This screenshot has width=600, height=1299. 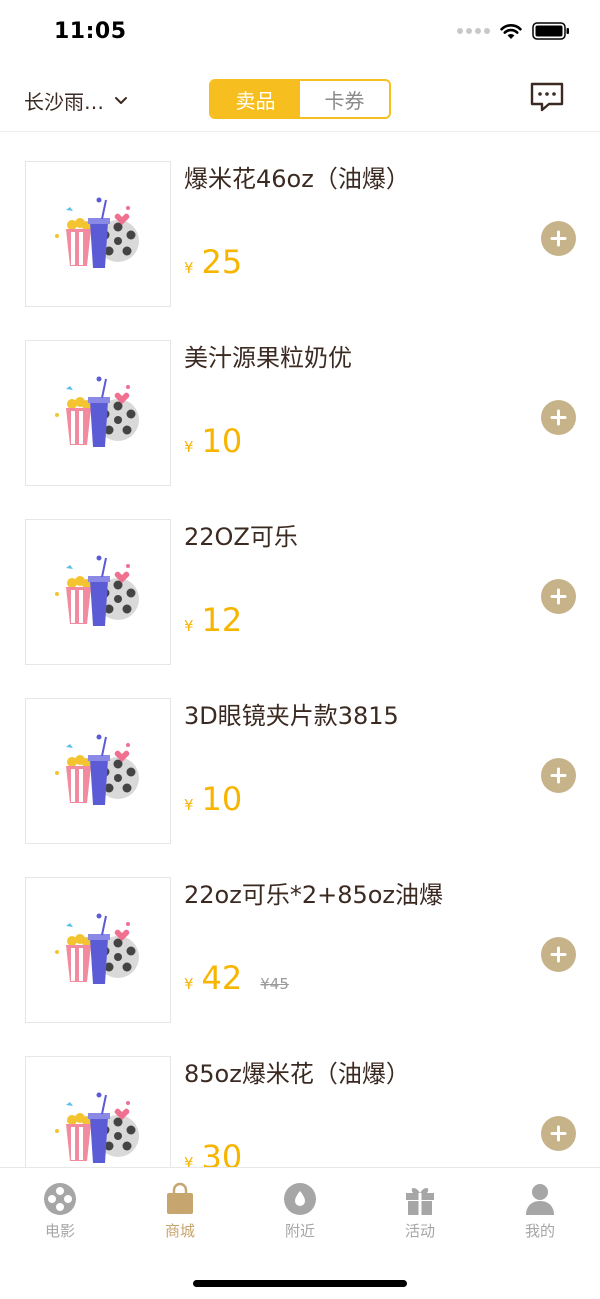 I want to click on battery-icon, so click(x=550, y=31).